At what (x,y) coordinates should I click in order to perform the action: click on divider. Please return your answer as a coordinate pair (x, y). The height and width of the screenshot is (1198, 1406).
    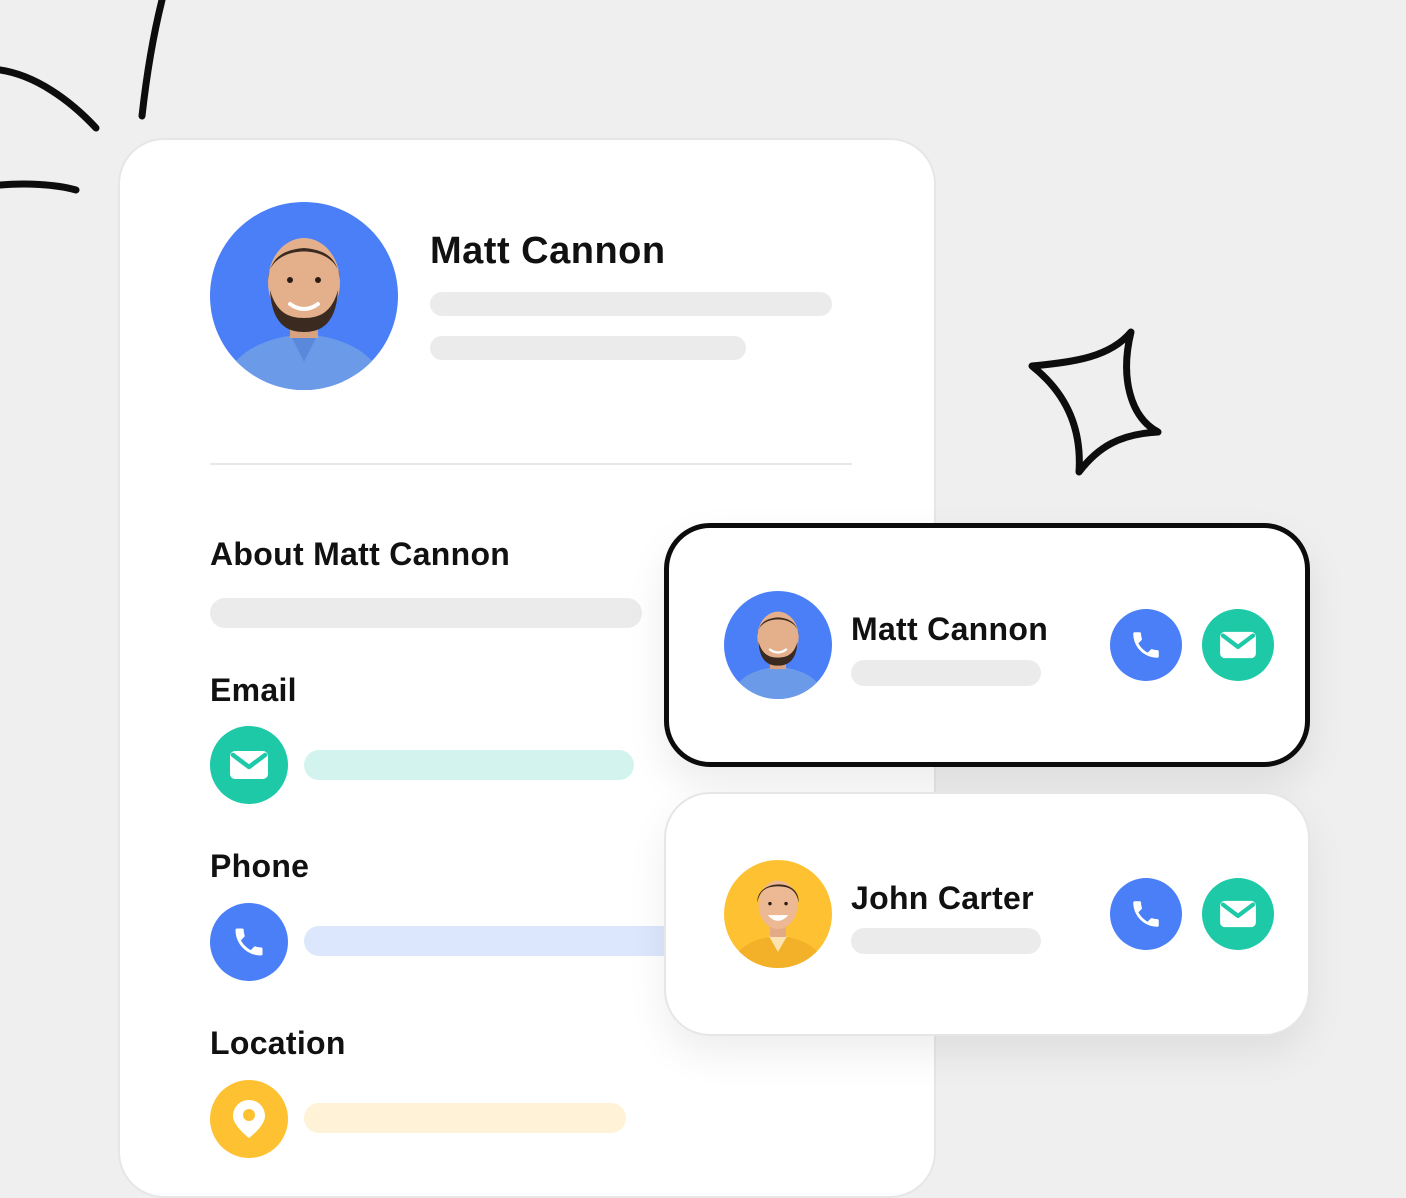
    Looking at the image, I should click on (531, 464).